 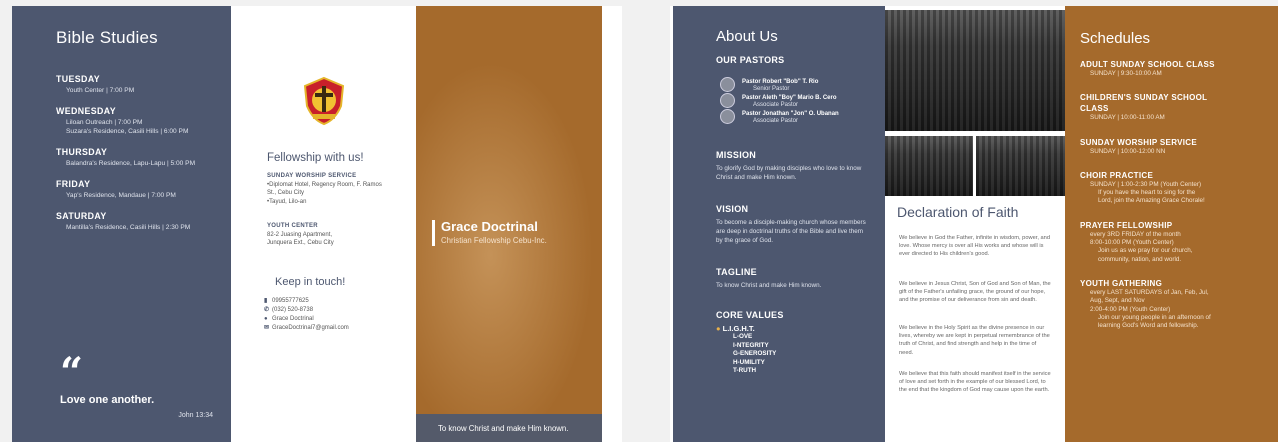 What do you see at coordinates (267, 328) in the screenshot?
I see `email-icon: ✉` at bounding box center [267, 328].